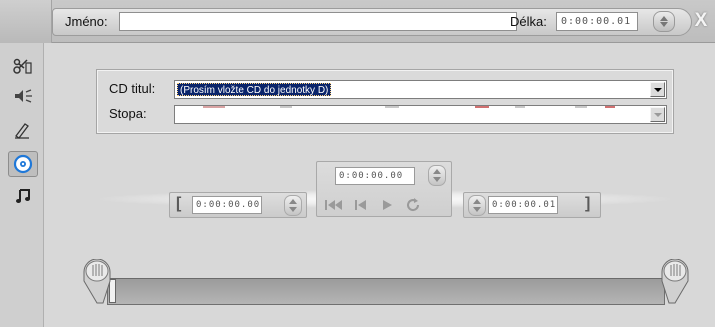 Image resolution: width=715 pixels, height=327 pixels. What do you see at coordinates (597, 21) in the screenshot?
I see `length-field: 0:00:00.01` at bounding box center [597, 21].